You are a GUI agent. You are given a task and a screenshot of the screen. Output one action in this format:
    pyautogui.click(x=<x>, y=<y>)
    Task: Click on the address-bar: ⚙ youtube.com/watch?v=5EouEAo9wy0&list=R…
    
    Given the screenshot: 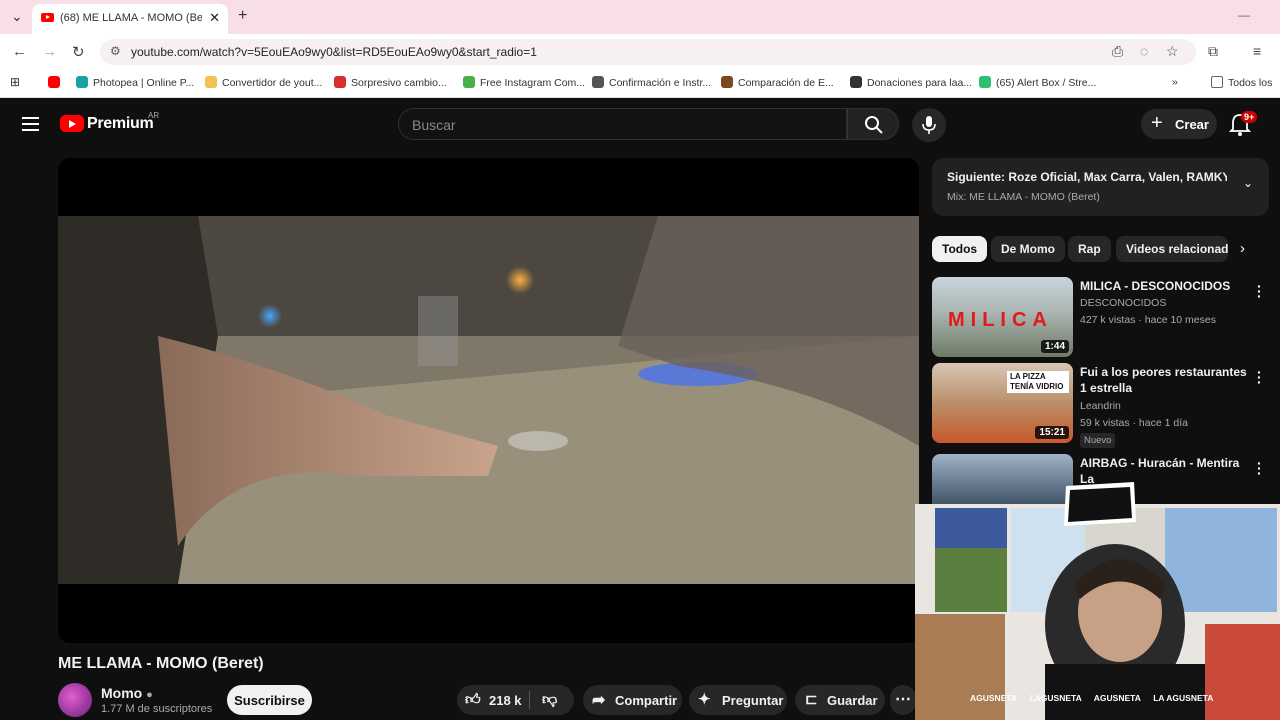 What is the action you would take?
    pyautogui.click(x=648, y=52)
    